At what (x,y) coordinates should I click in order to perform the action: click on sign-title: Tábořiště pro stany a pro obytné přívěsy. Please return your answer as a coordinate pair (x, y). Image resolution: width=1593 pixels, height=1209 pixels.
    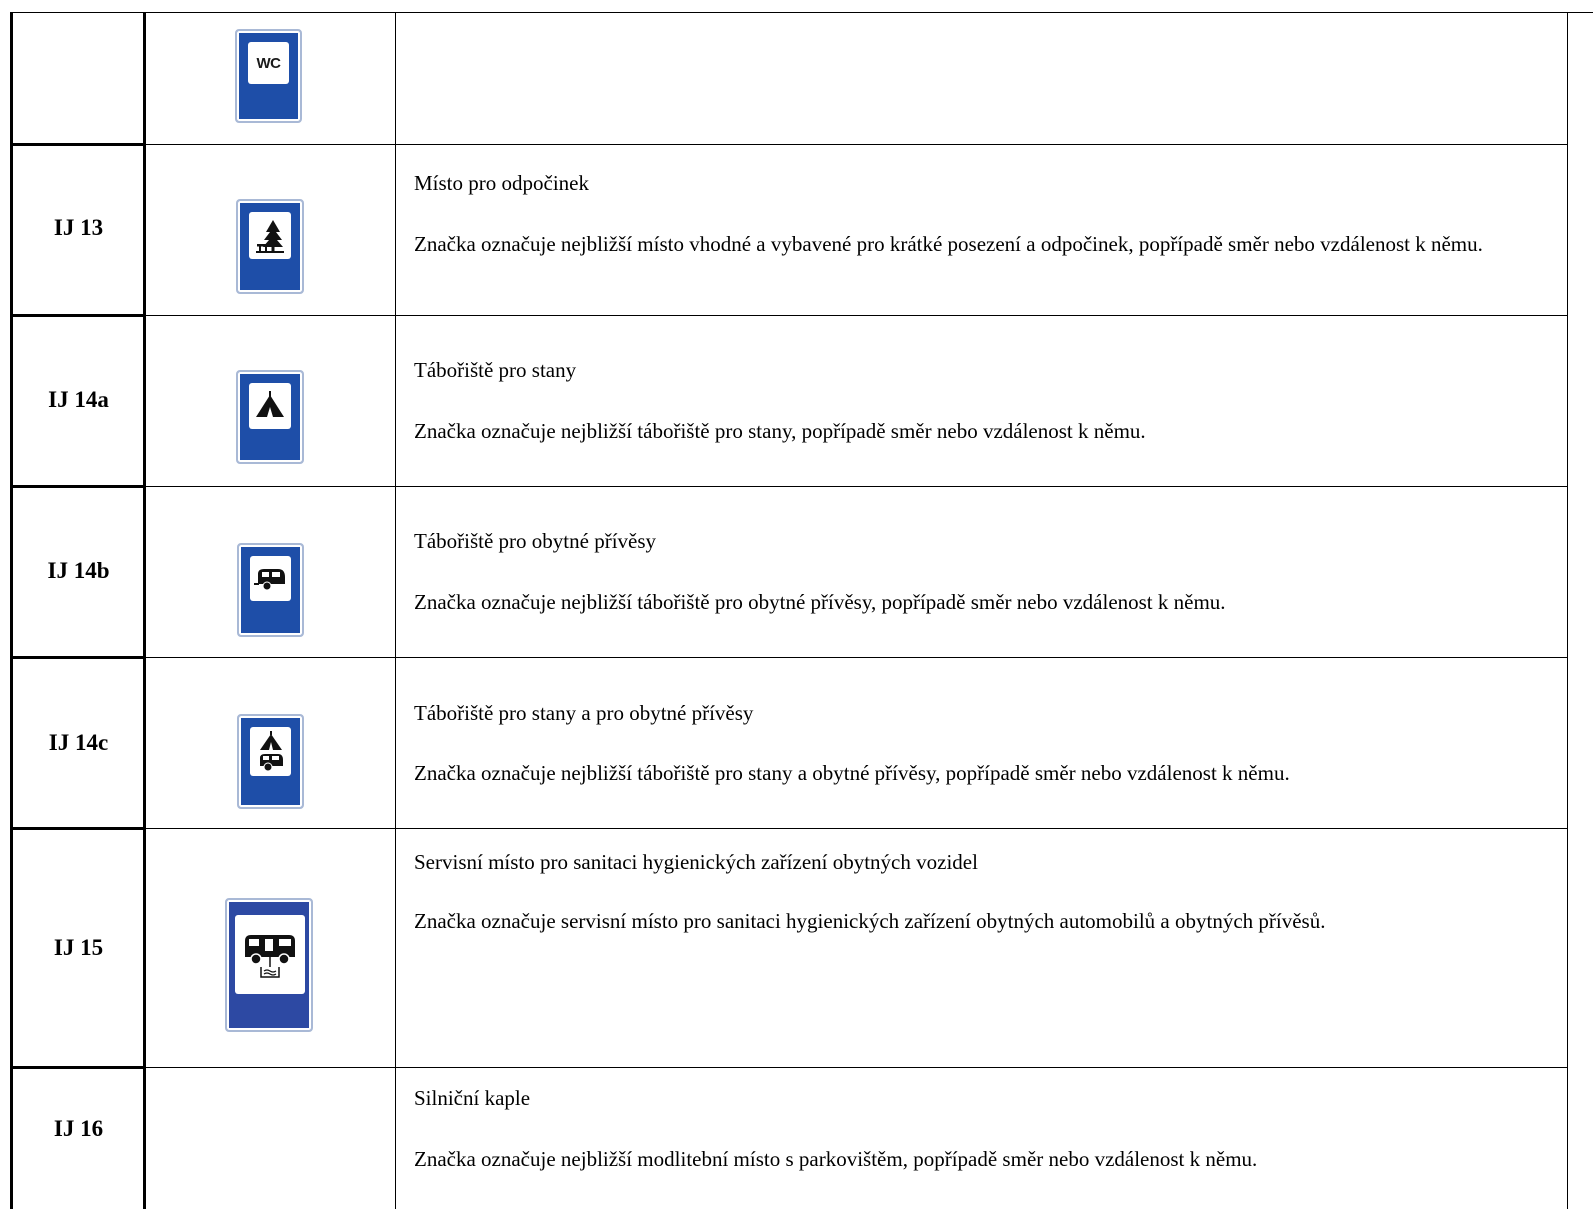
    Looking at the image, I should click on (584, 713).